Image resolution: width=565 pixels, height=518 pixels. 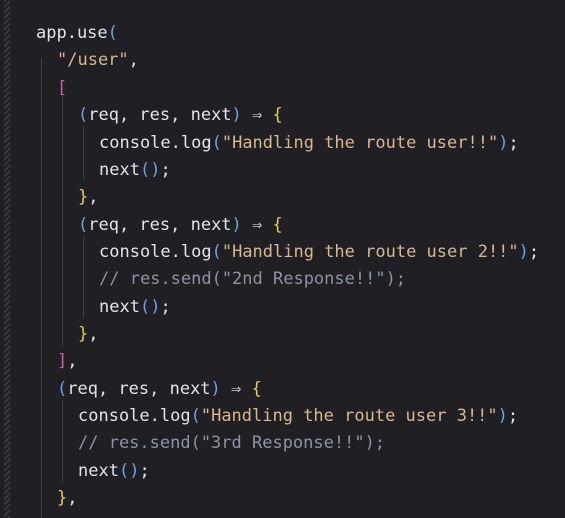 What do you see at coordinates (77, 33) in the screenshot?
I see `code-line: app.use(` at bounding box center [77, 33].